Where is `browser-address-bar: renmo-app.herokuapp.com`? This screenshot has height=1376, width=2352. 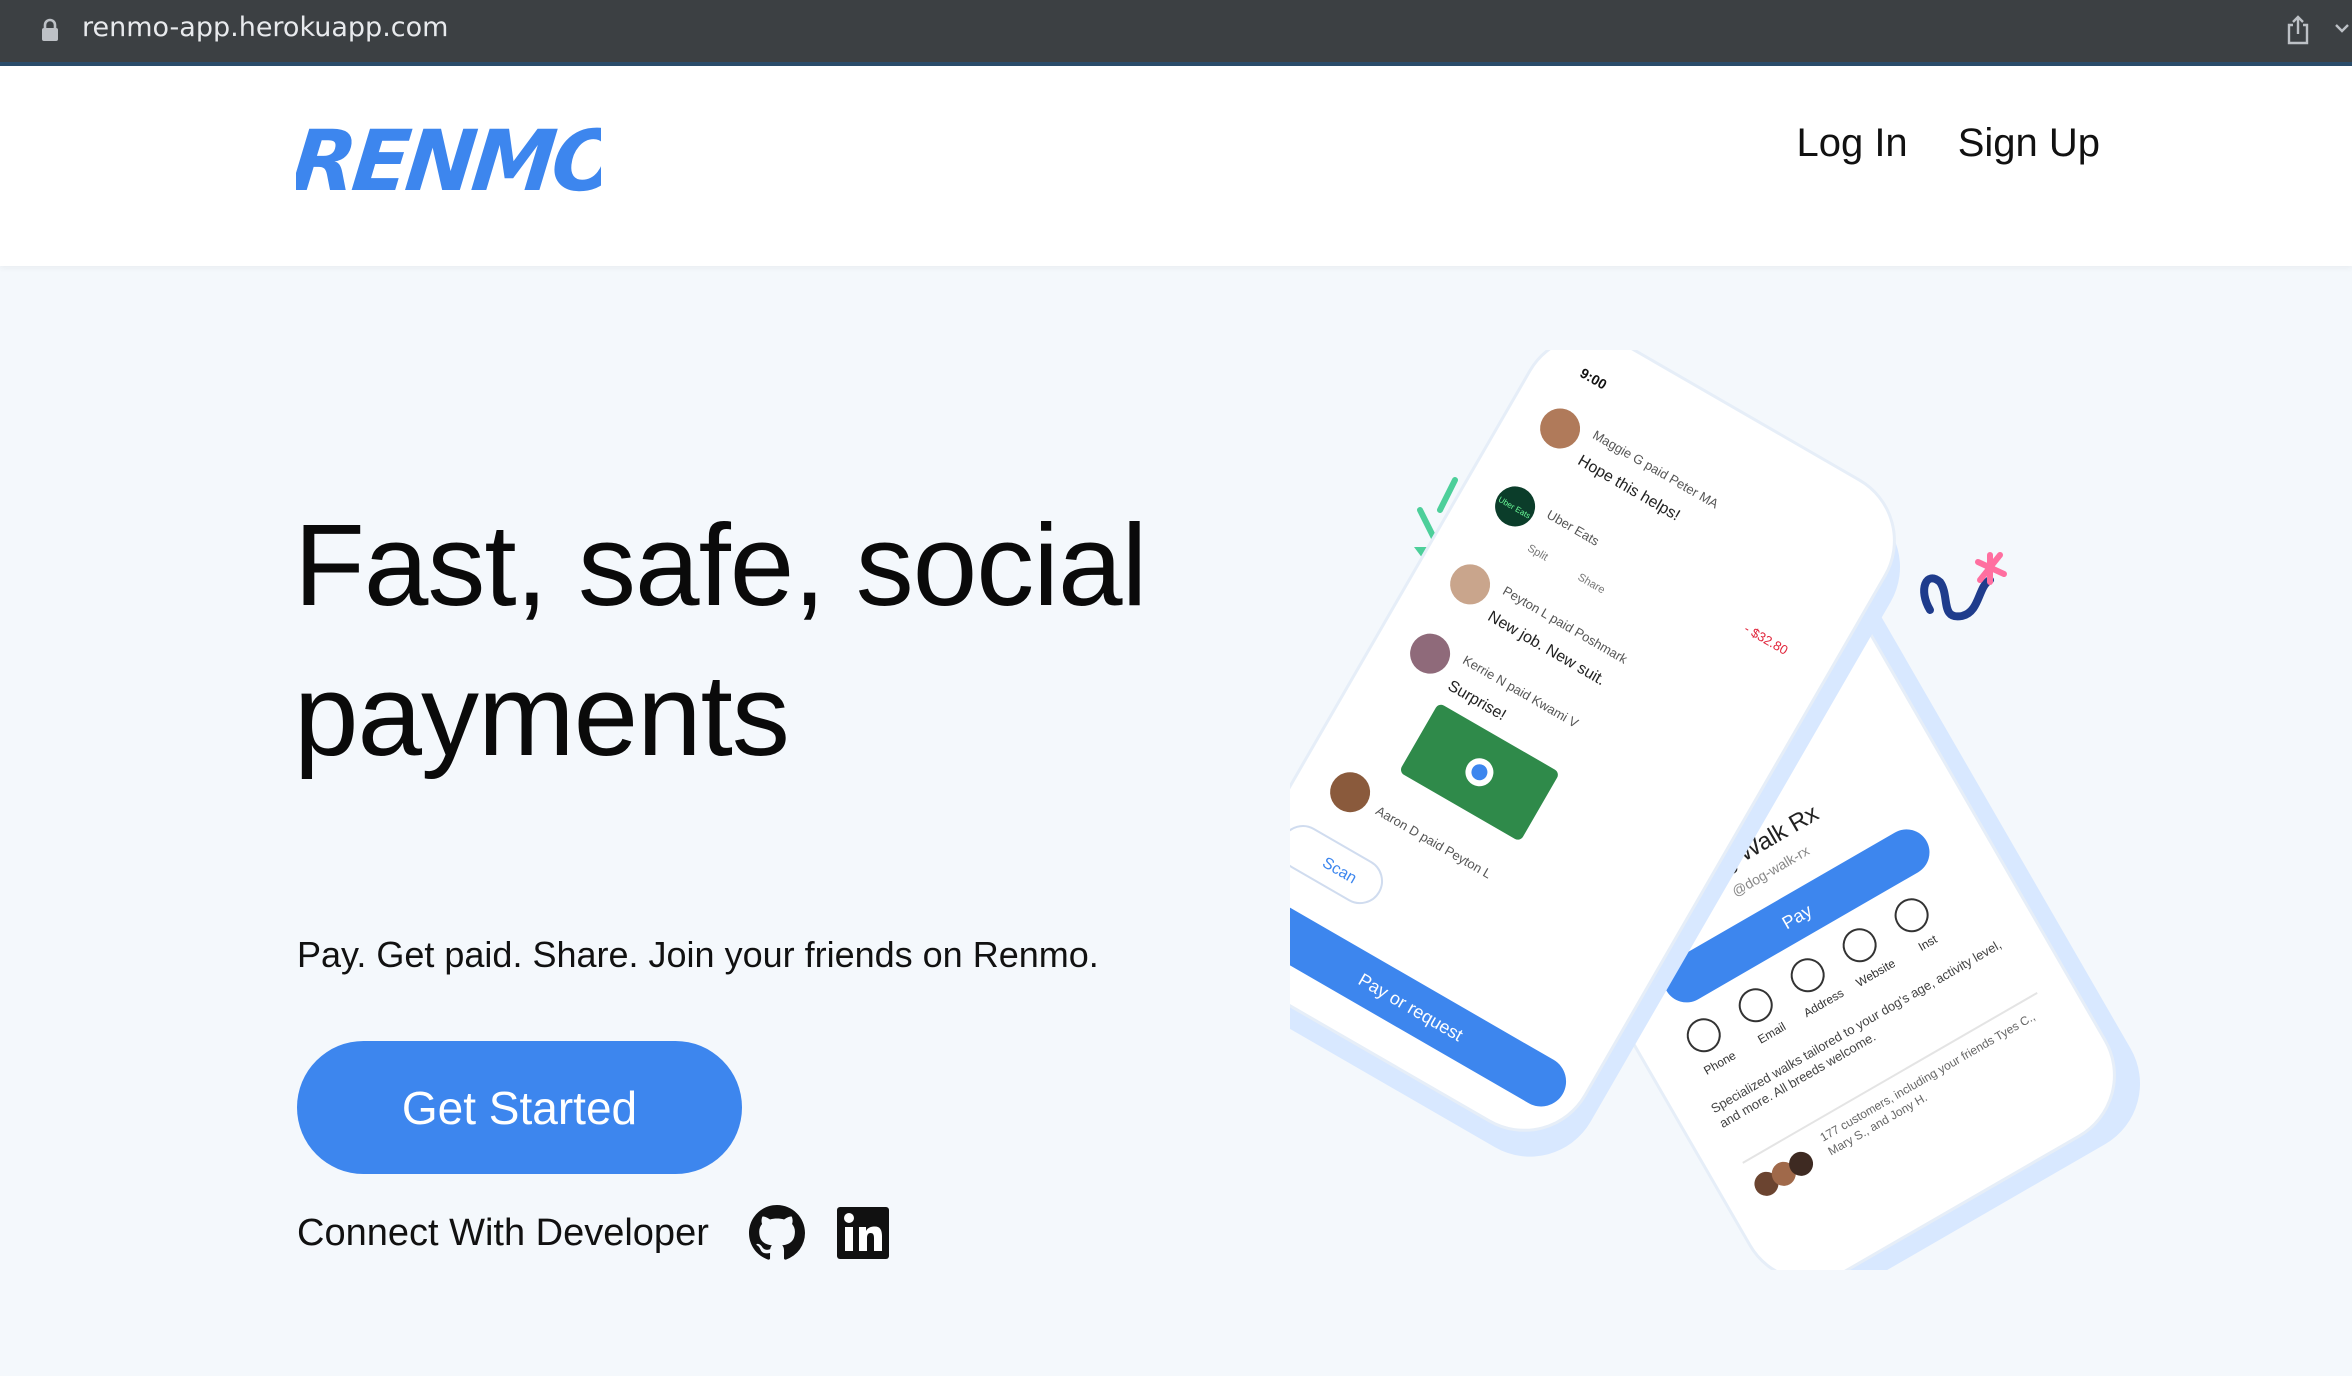
browser-address-bar: renmo-app.herokuapp.com is located at coordinates (1176, 33).